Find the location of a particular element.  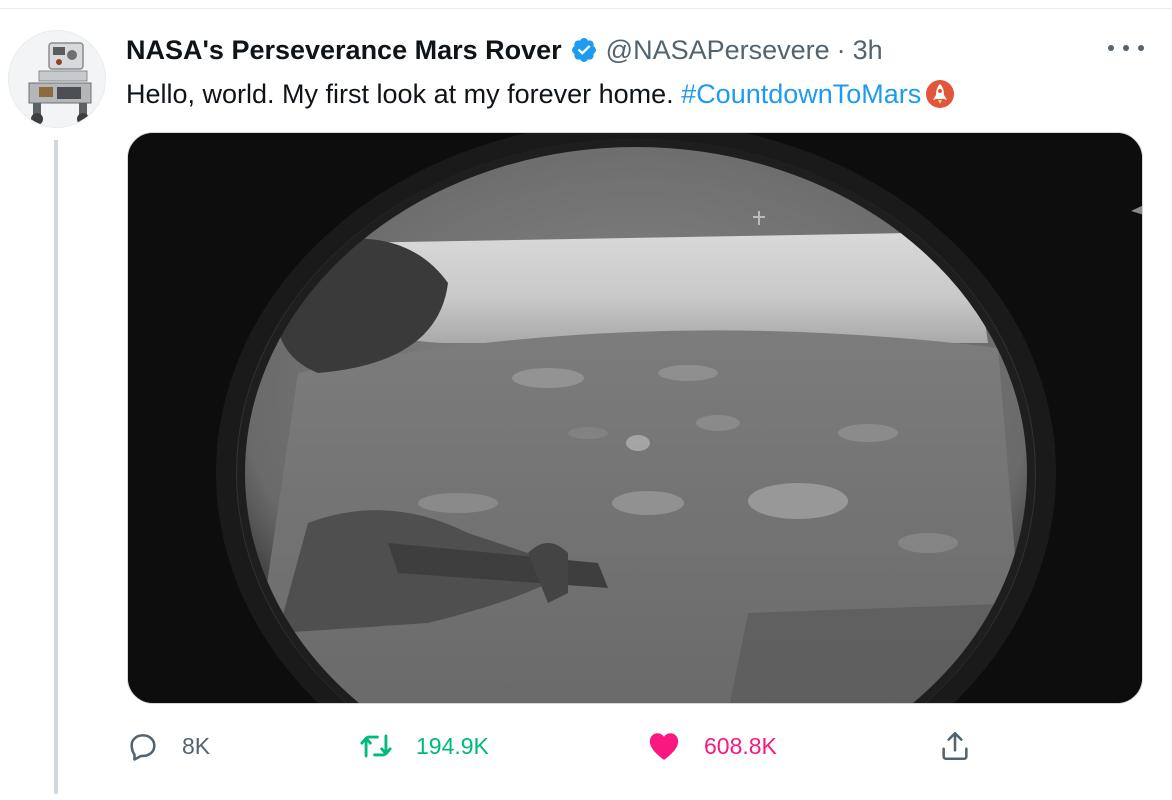

share-button is located at coordinates (955, 746).